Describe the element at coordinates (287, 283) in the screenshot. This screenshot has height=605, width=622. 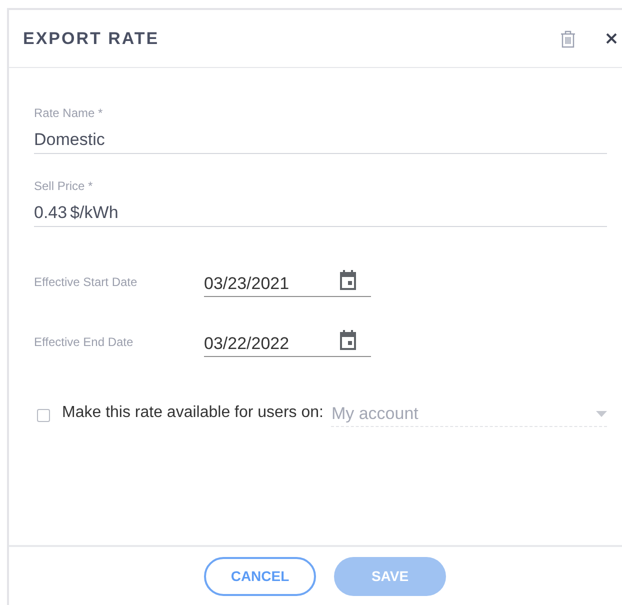
I see `date-field: 03/23/2021` at that location.